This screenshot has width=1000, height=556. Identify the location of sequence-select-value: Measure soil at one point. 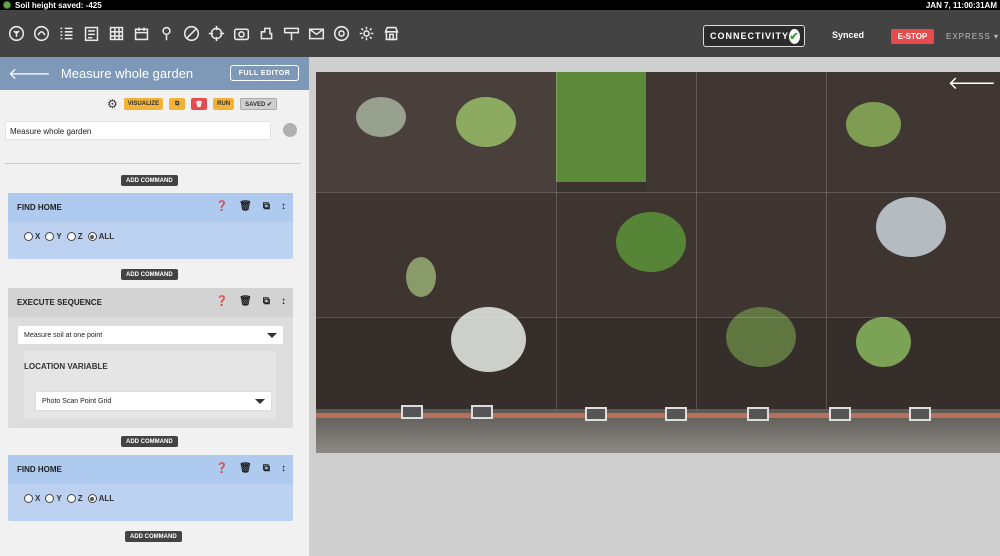
(63, 335).